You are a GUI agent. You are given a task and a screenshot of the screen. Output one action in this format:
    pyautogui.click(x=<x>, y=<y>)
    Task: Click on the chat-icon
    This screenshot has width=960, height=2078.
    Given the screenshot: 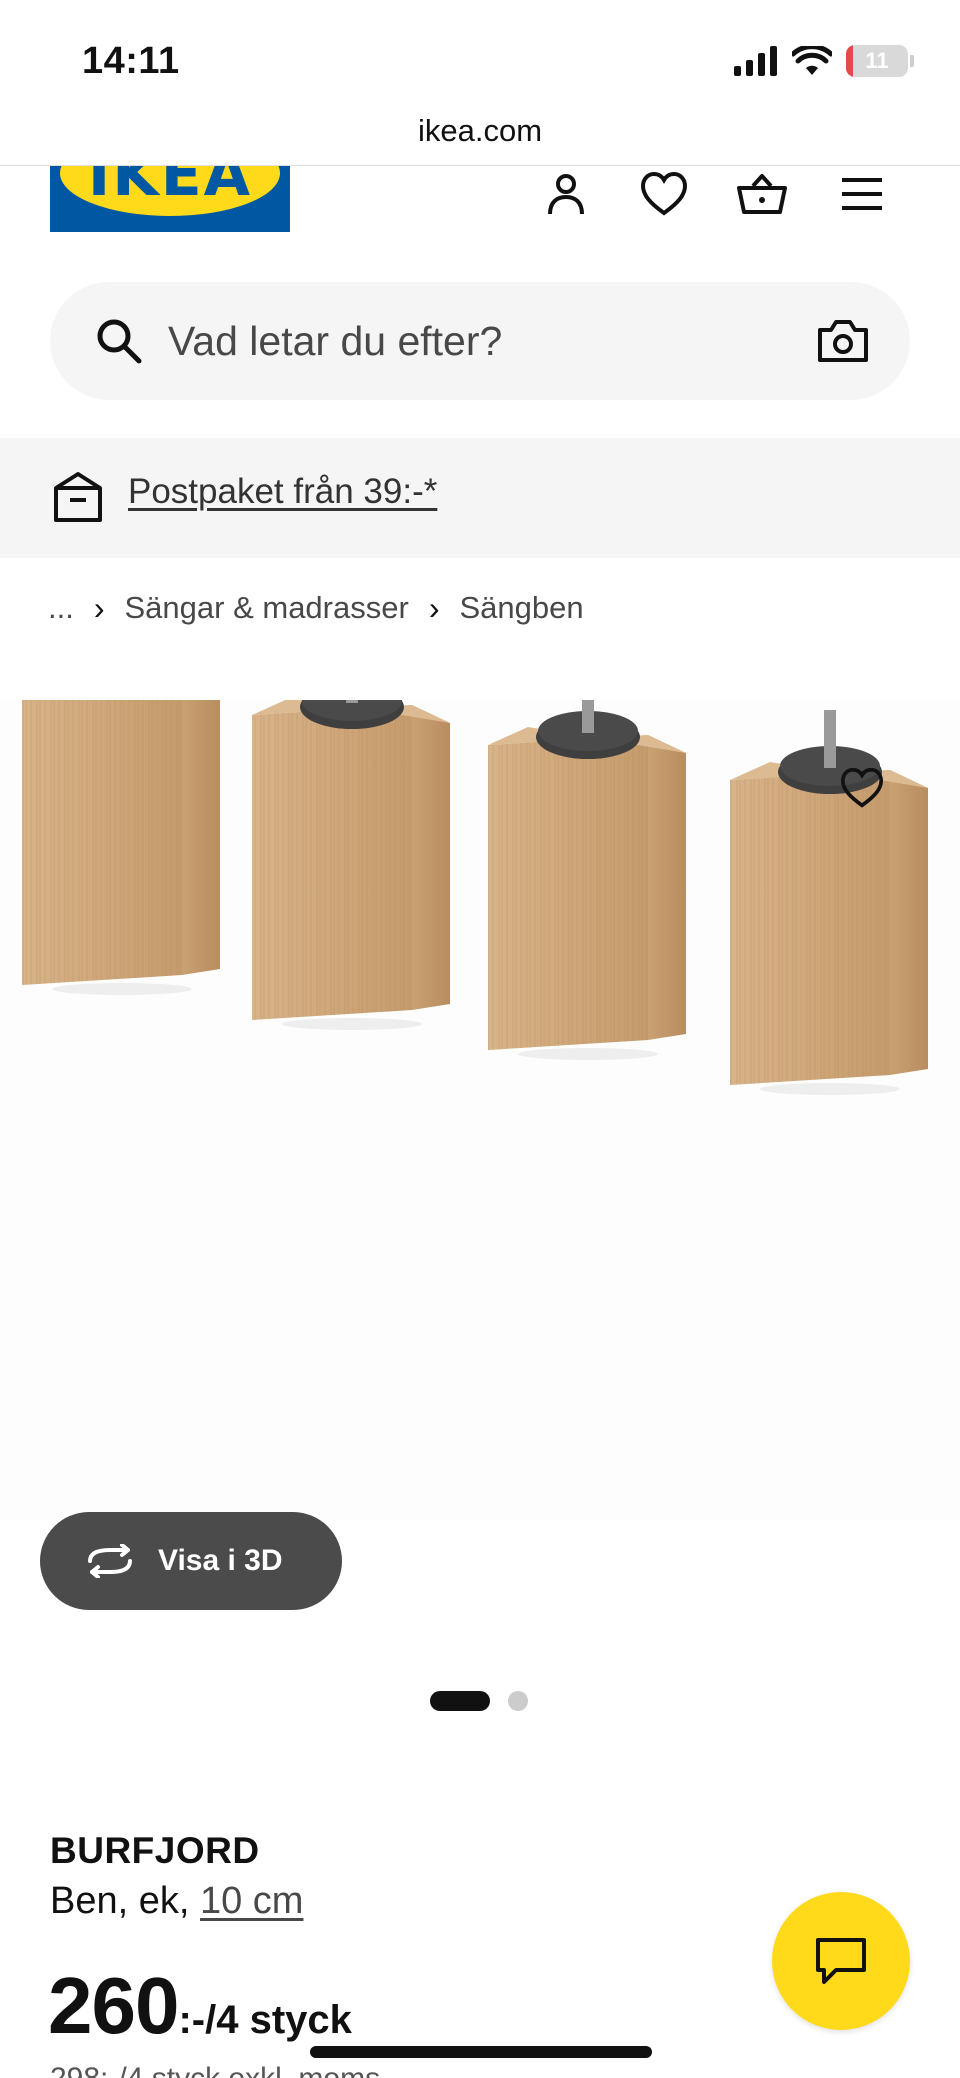 What is the action you would take?
    pyautogui.click(x=841, y=1961)
    